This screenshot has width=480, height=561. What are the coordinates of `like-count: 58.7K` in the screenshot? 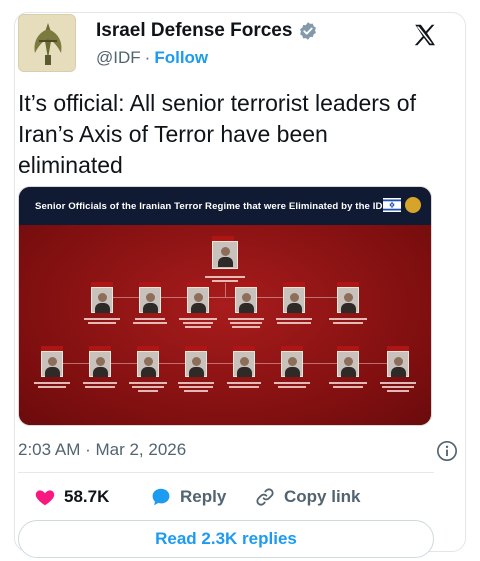 It's located at (87, 496).